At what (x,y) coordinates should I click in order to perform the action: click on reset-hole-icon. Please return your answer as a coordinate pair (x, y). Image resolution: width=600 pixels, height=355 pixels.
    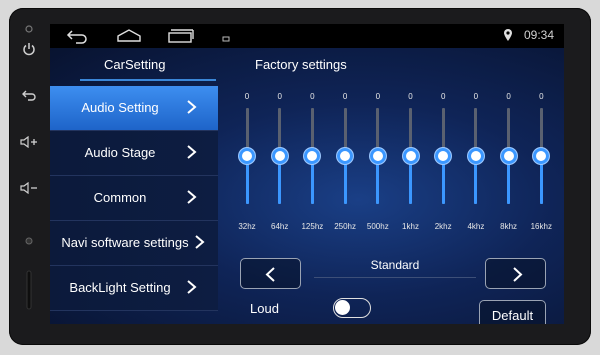
    Looking at the image, I should click on (29, 241).